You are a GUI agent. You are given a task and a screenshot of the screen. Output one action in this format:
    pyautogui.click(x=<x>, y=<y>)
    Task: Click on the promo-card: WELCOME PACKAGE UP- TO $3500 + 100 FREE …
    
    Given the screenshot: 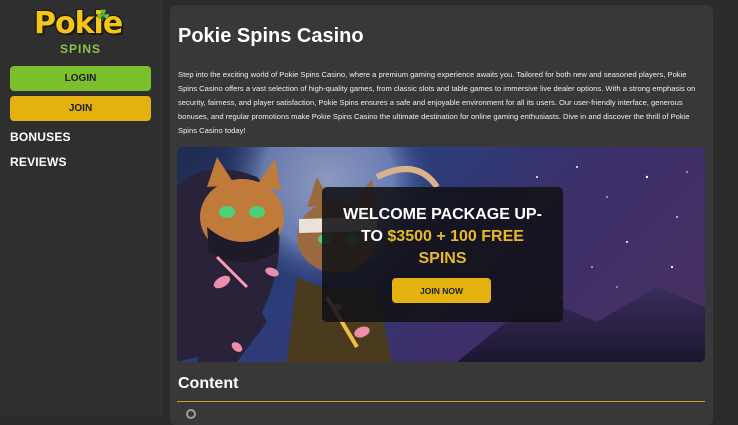 What is the action you would take?
    pyautogui.click(x=442, y=254)
    